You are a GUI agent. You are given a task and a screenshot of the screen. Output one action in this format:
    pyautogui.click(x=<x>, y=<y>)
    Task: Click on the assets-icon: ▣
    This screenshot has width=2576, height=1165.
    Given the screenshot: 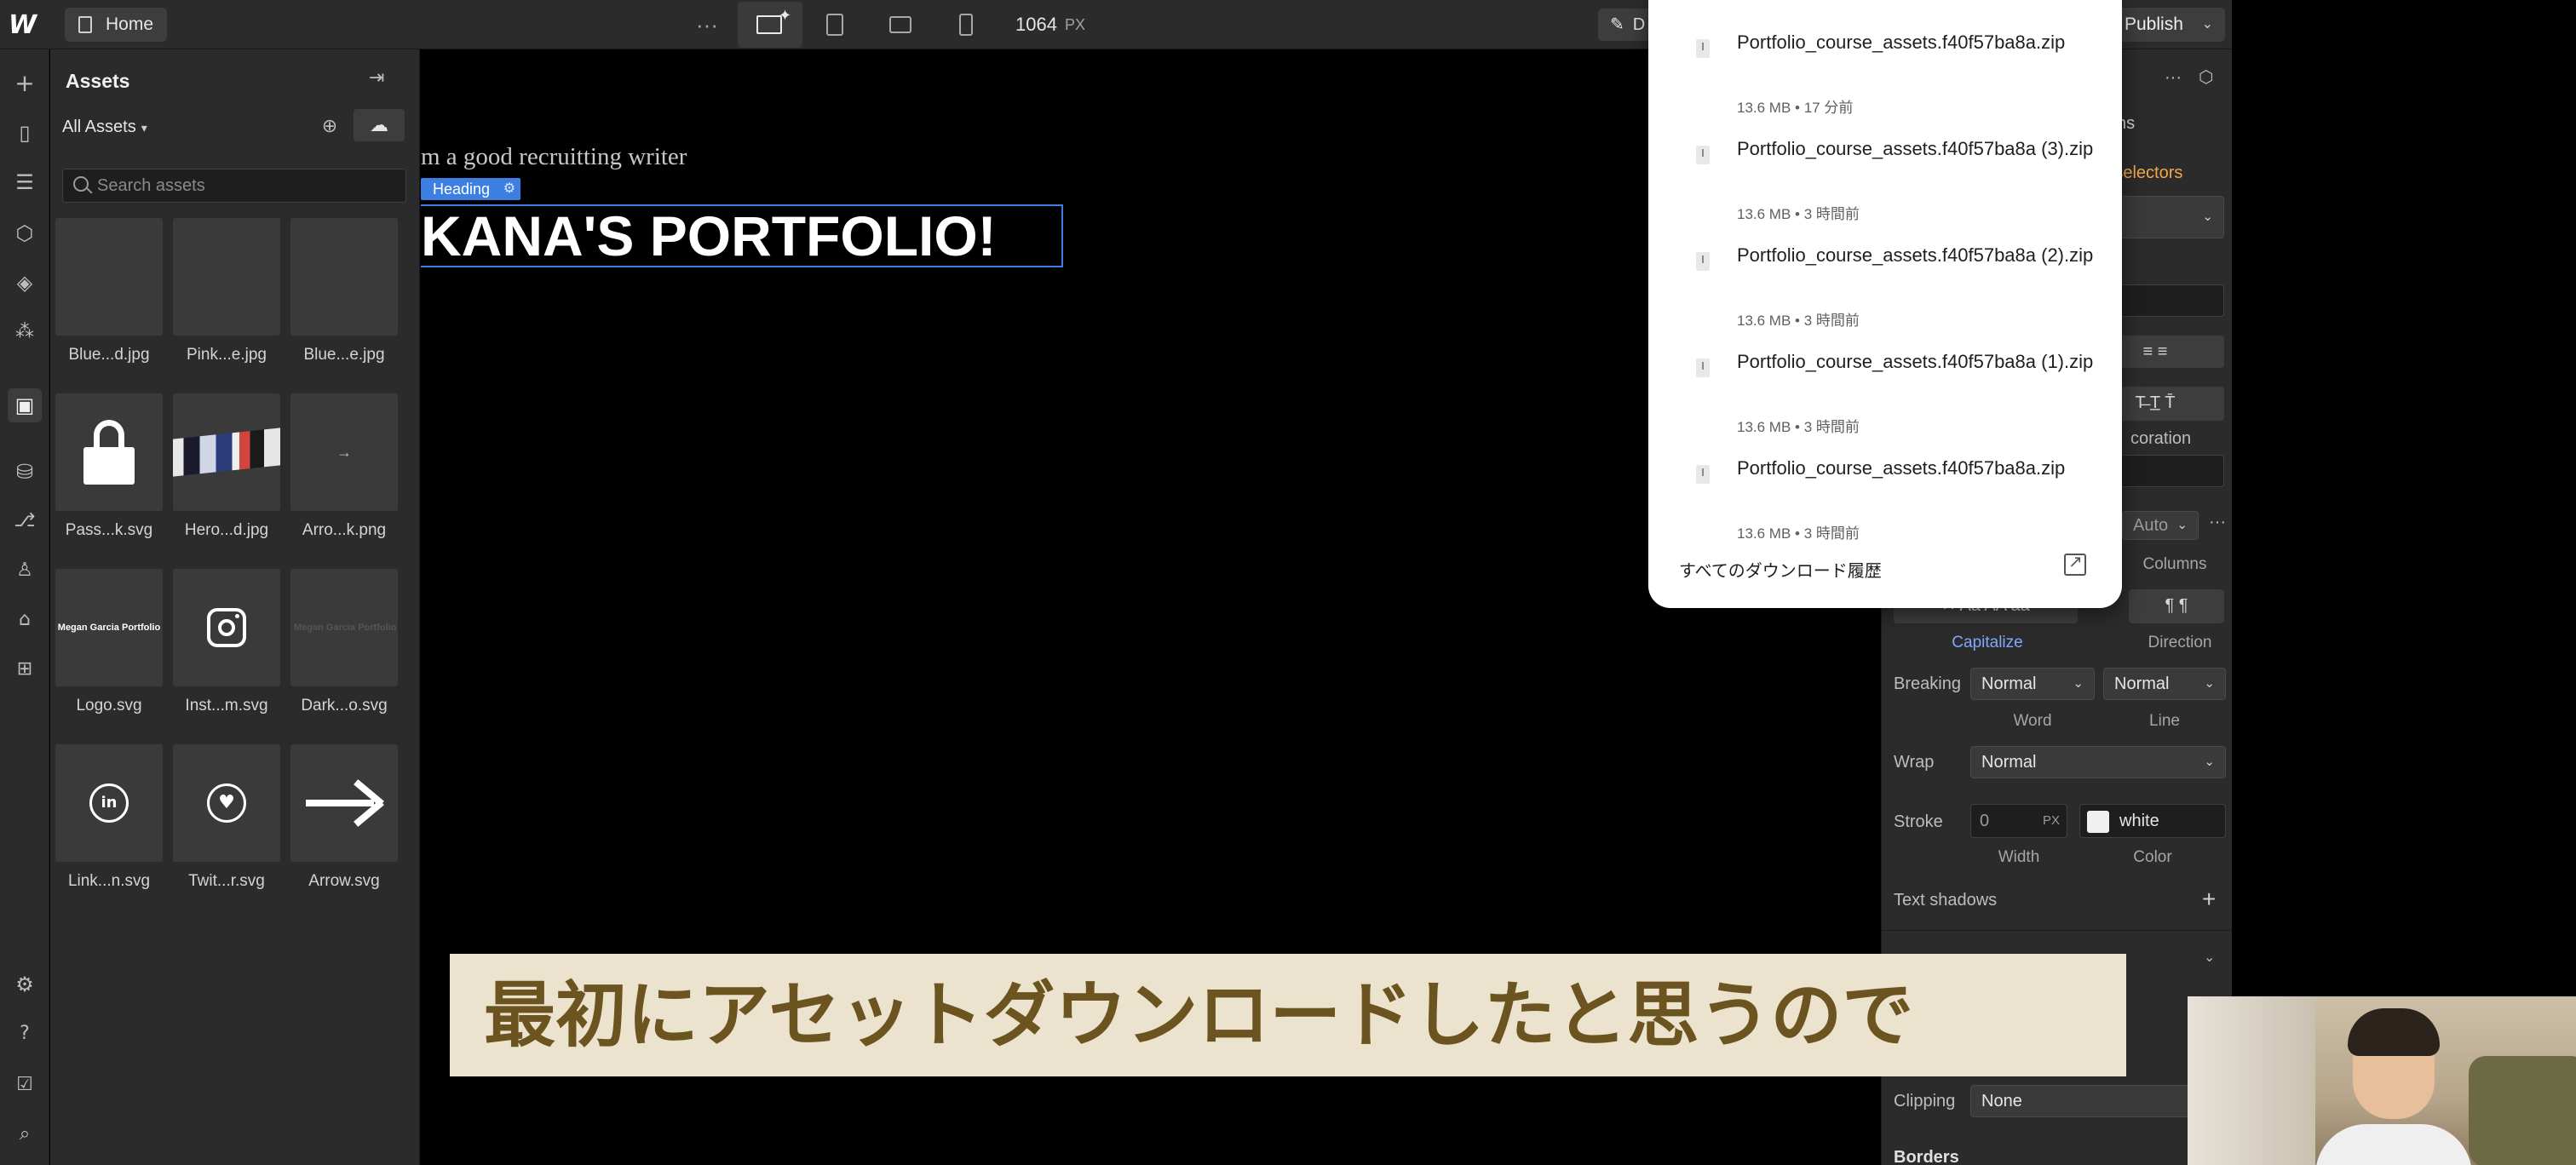 What is the action you would take?
    pyautogui.click(x=25, y=405)
    